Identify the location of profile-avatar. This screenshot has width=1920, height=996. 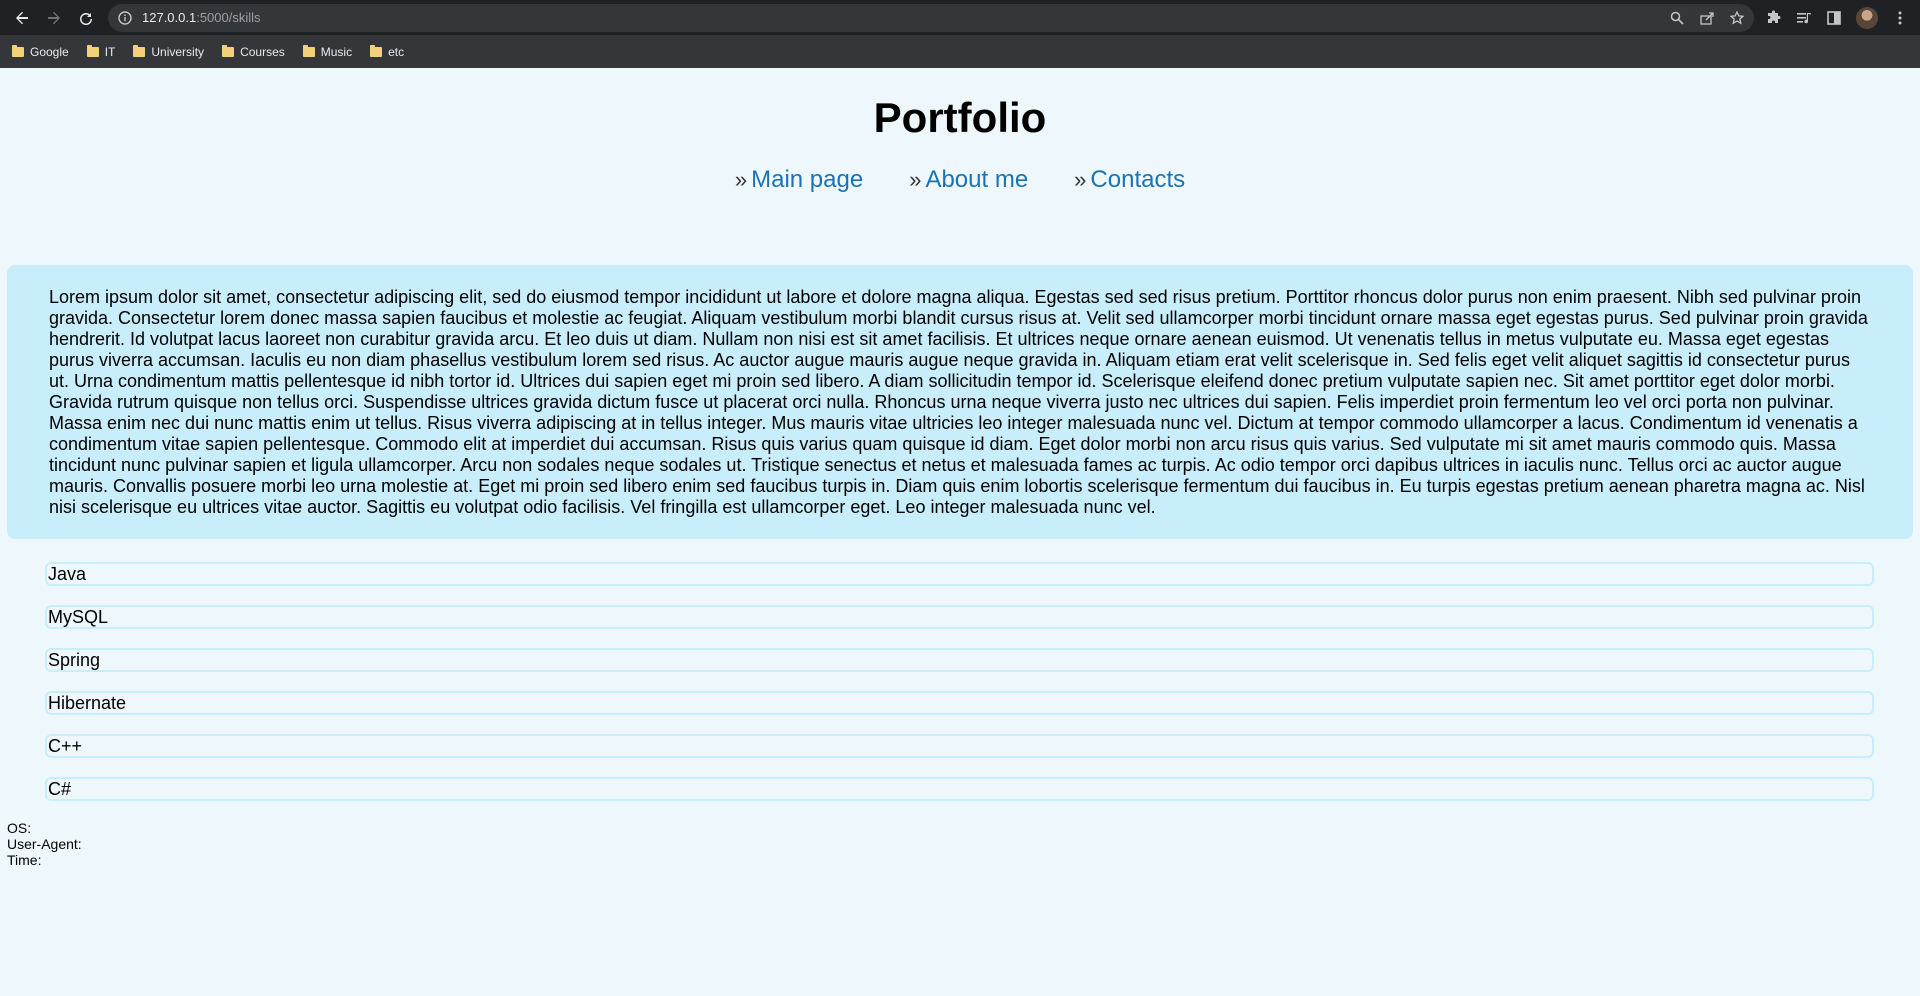
(1867, 17).